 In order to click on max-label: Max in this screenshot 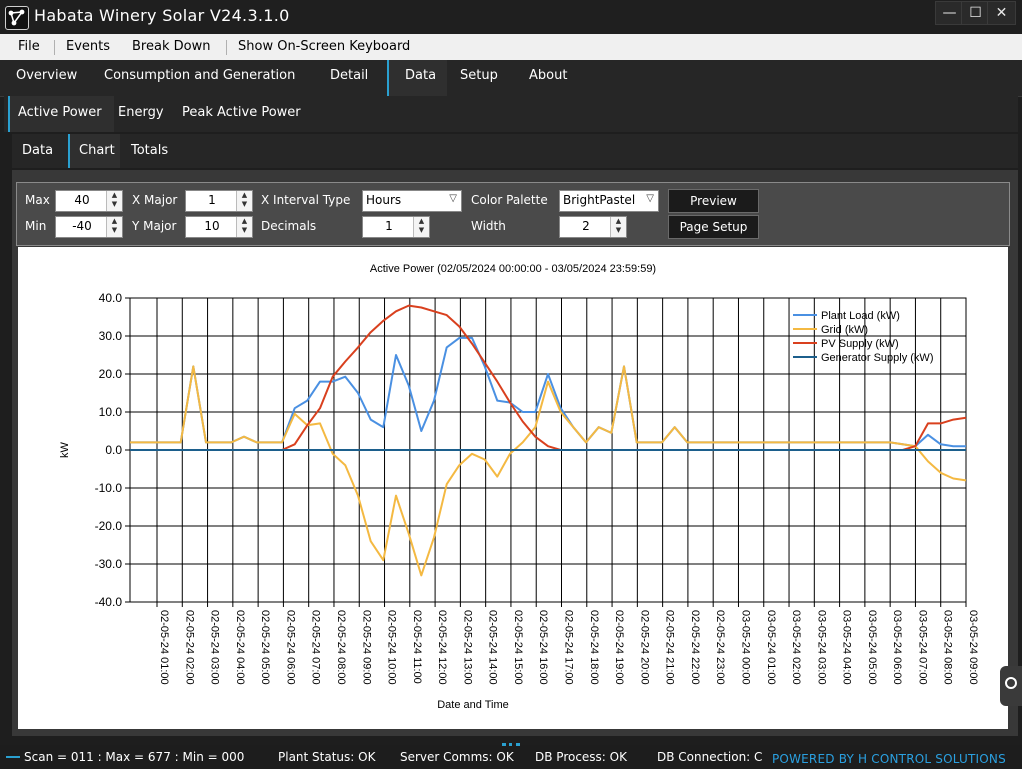, I will do `click(37, 200)`.